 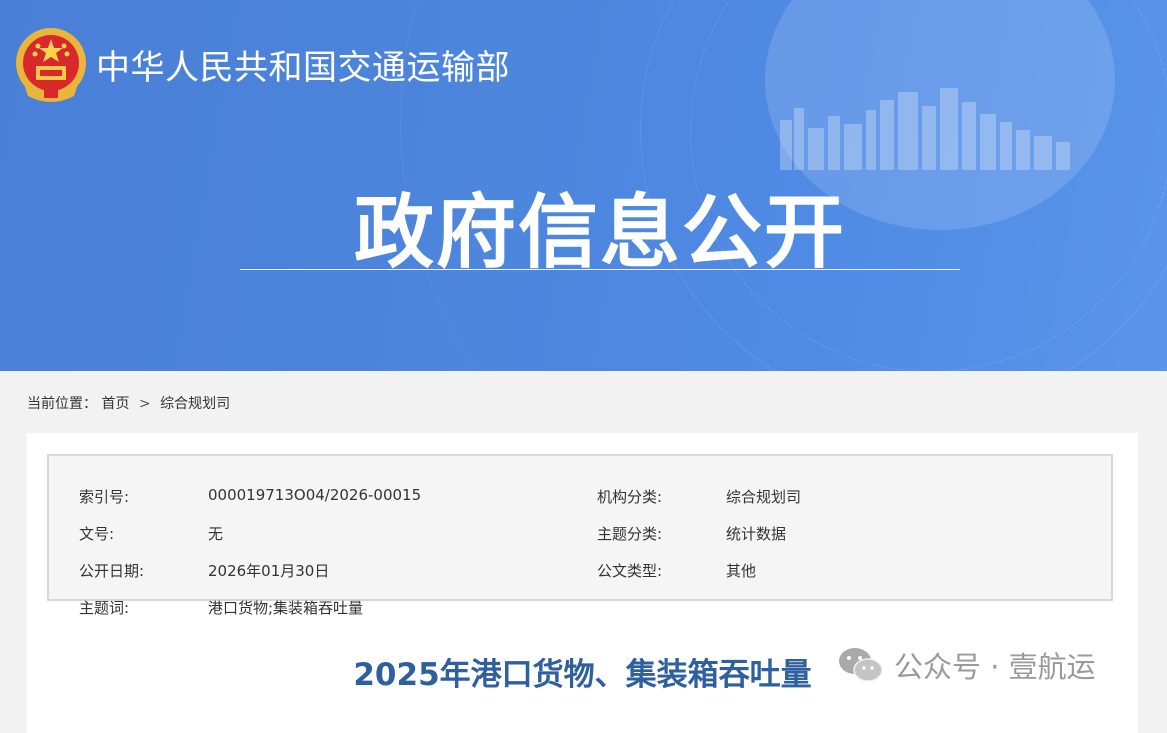 I want to click on keywords-value: 港口货物;集装箱吞吐量, so click(x=286, y=608).